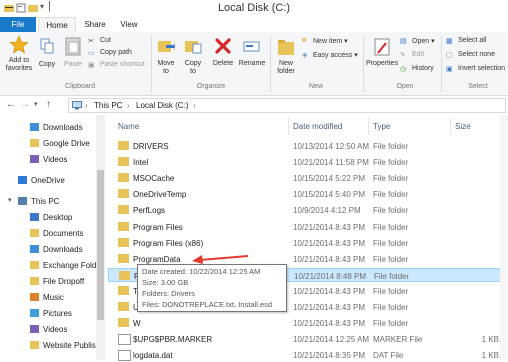 This screenshot has width=508, height=362. I want to click on nav-item-exchange-fold: Exchange Fold, so click(63, 265).